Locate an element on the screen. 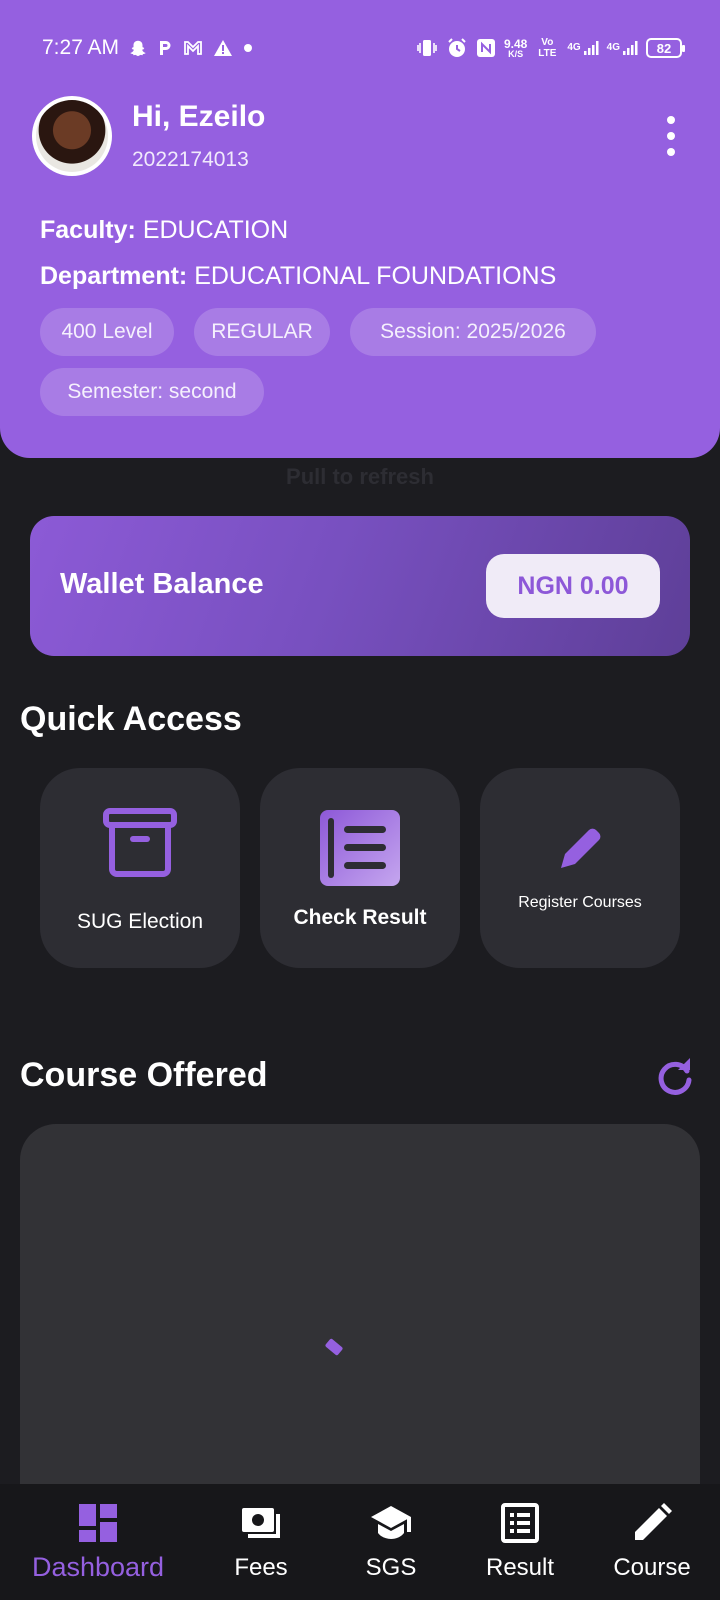 The height and width of the screenshot is (1600, 720). department-label: Department: is located at coordinates (114, 276).